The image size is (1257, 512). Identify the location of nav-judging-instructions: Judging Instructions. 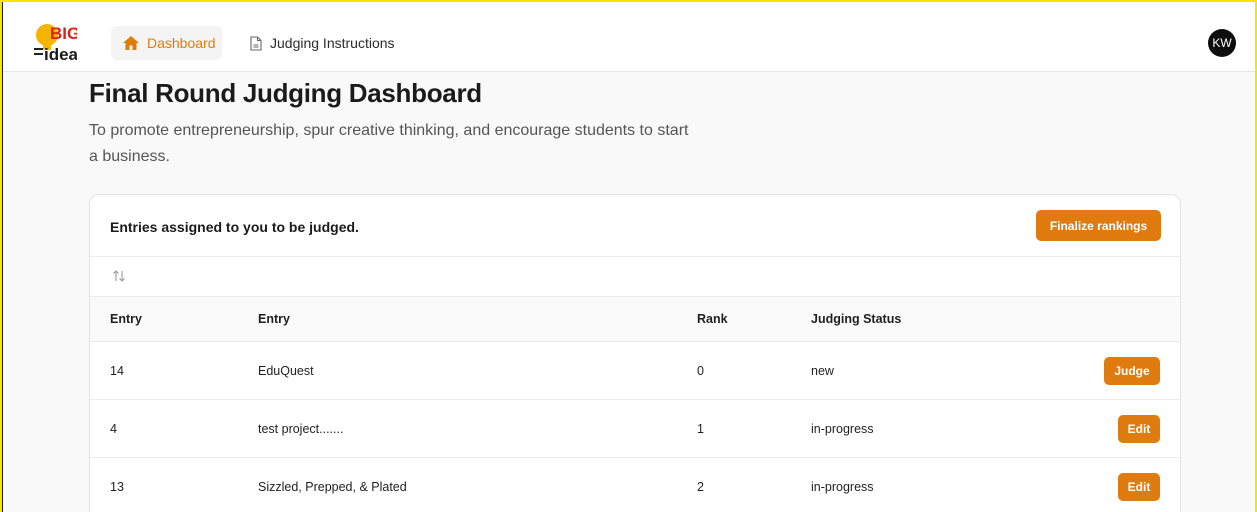
(322, 43).